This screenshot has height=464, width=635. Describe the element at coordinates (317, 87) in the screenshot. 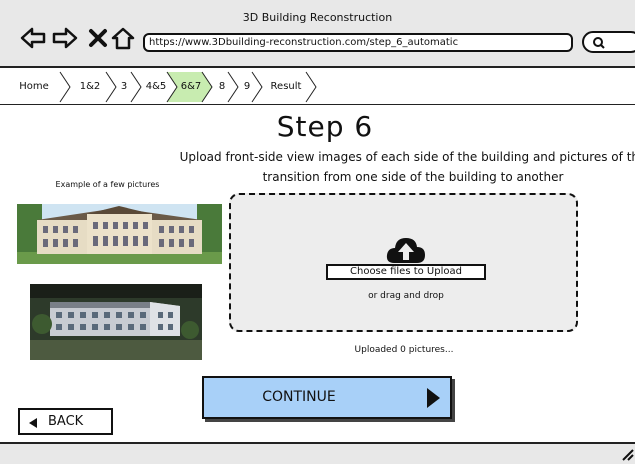

I see `breadcrumb: Home 1&2 3 4&5 6&7 8 9 Result` at that location.